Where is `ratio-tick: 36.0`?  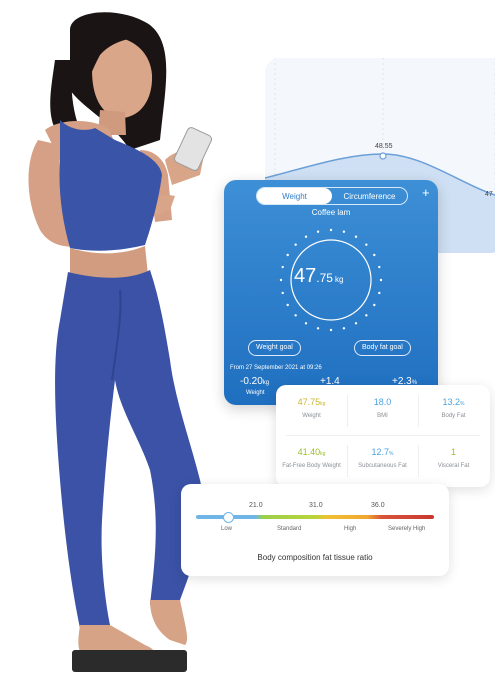 ratio-tick: 36.0 is located at coordinates (378, 505).